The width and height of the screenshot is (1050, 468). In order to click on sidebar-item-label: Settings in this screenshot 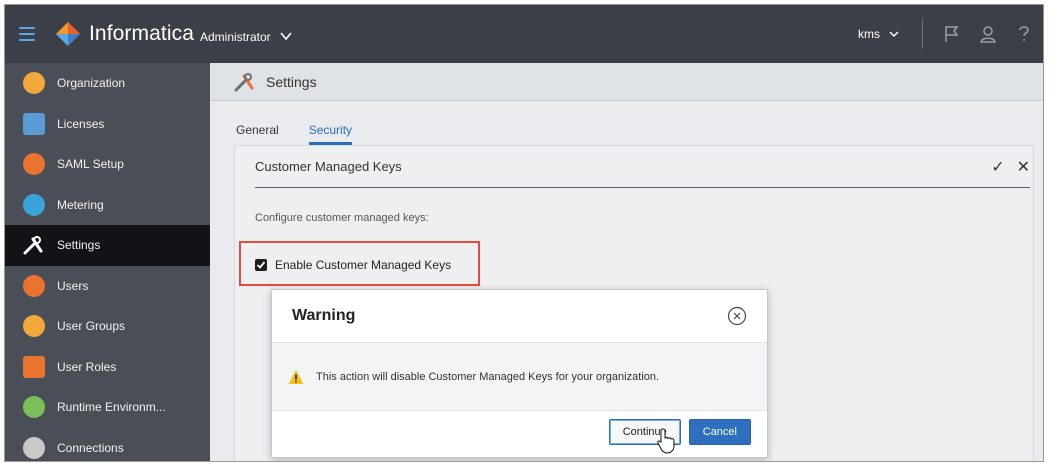, I will do `click(79, 245)`.